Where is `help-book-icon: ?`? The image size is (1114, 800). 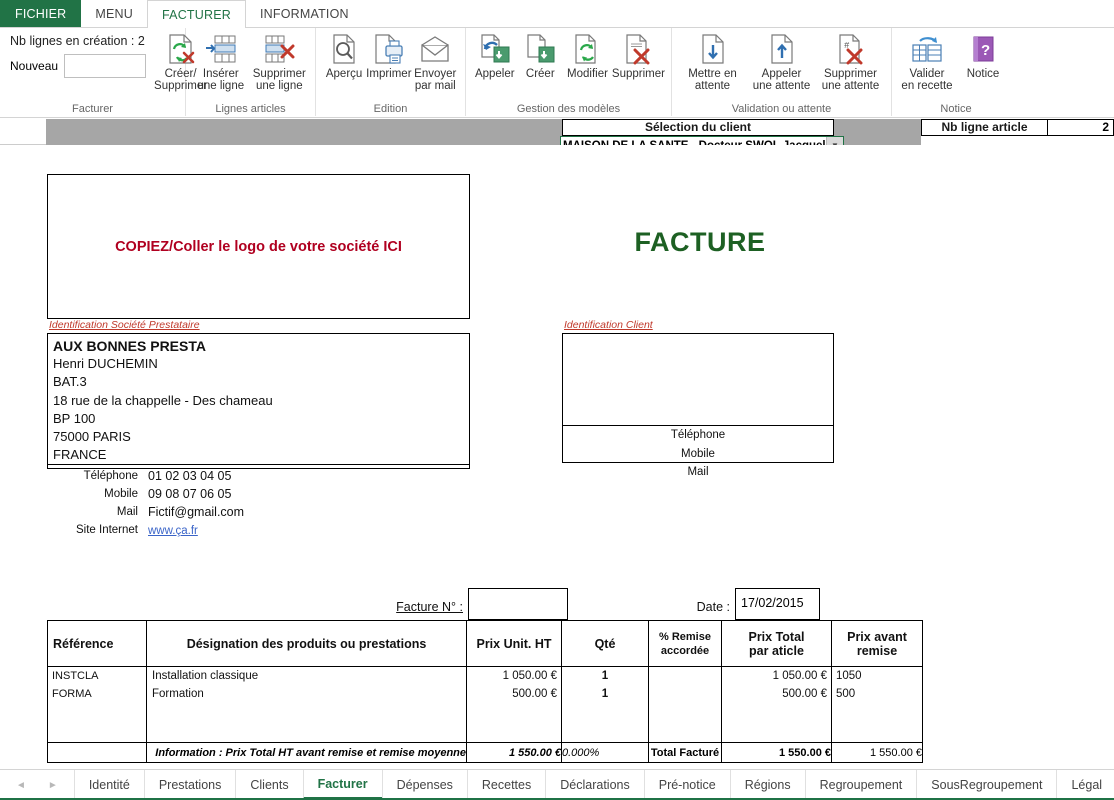 help-book-icon: ? is located at coordinates (983, 49).